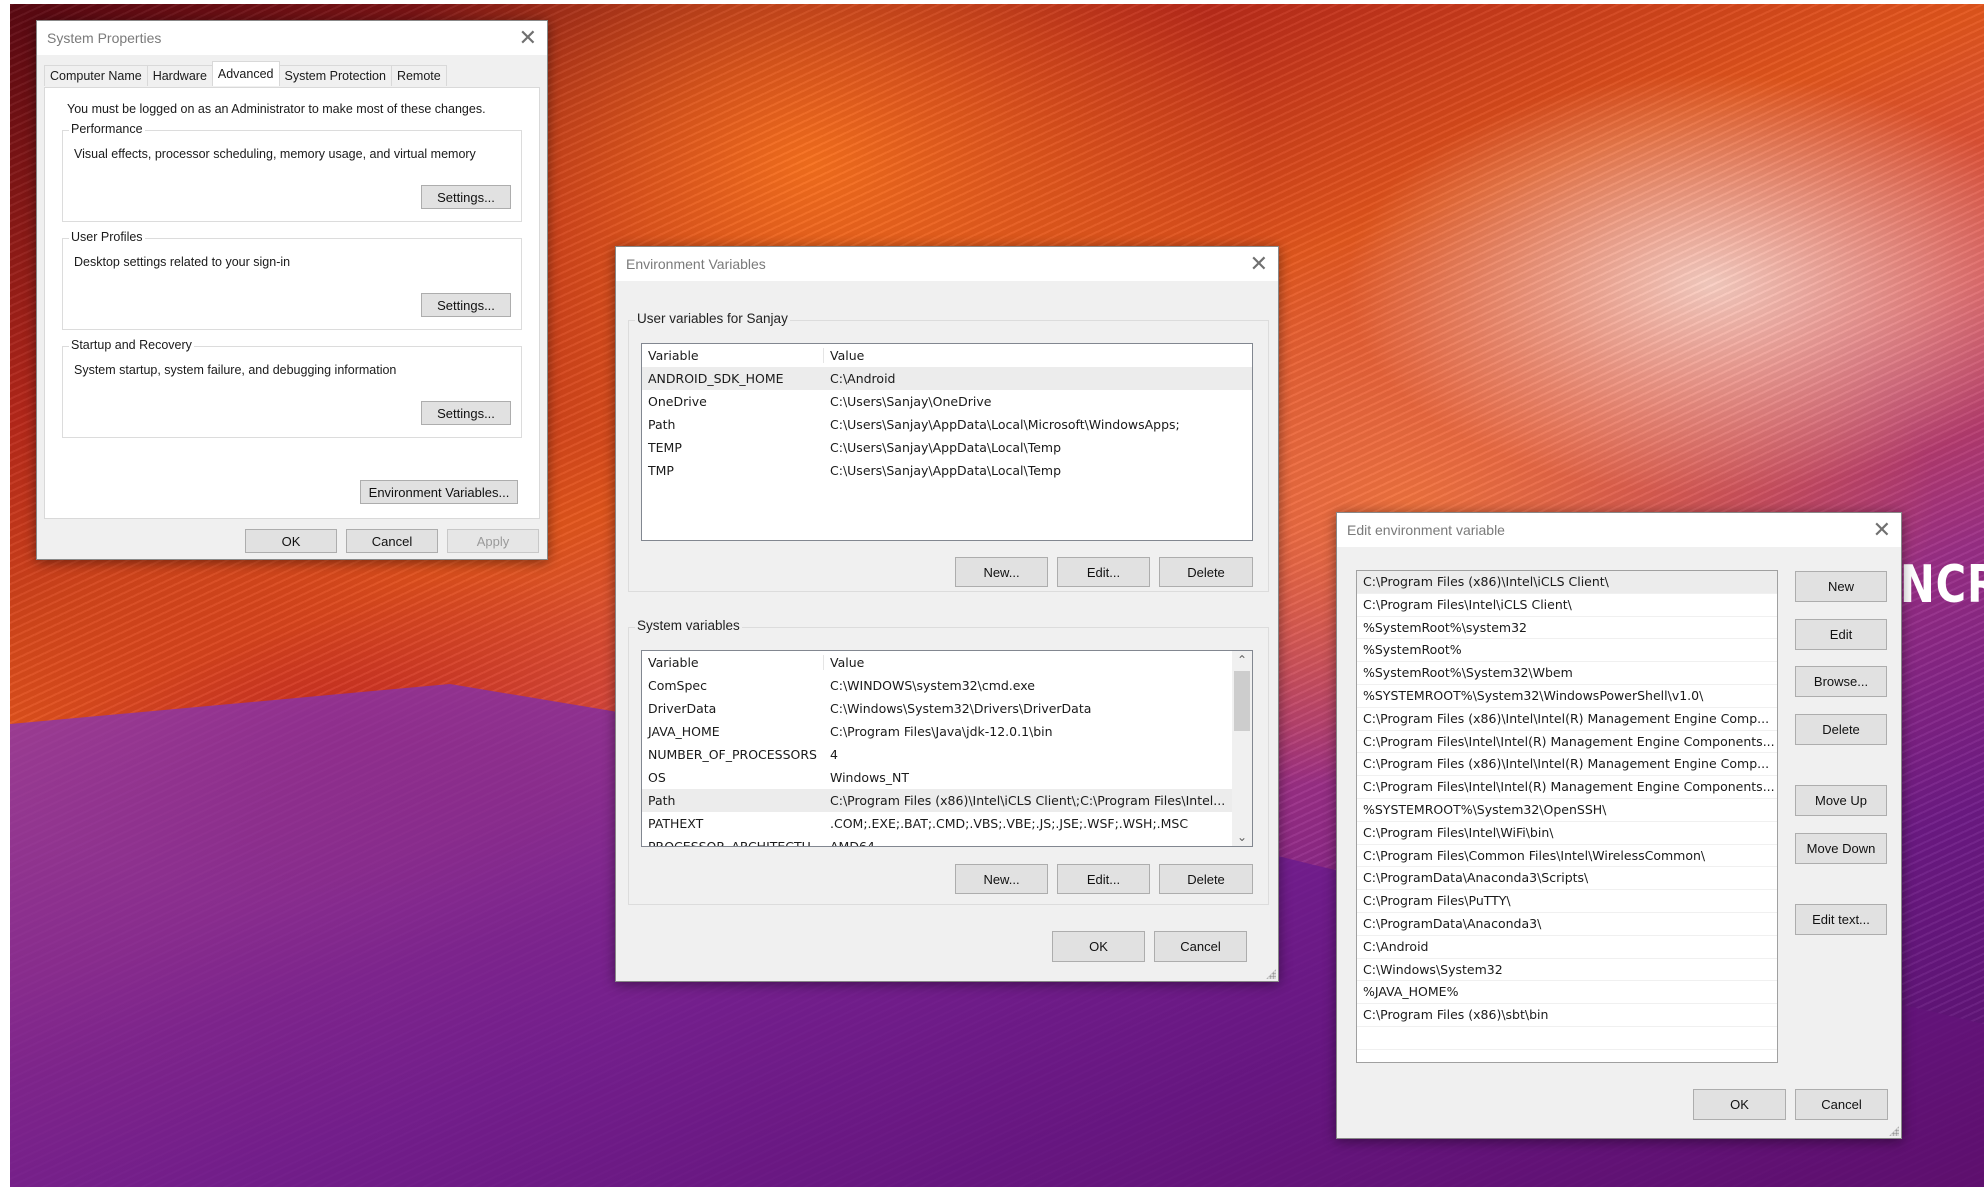  I want to click on variable-row: TEMP C:\Users\Sanjay\AppData\Local\Temp, so click(947, 447).